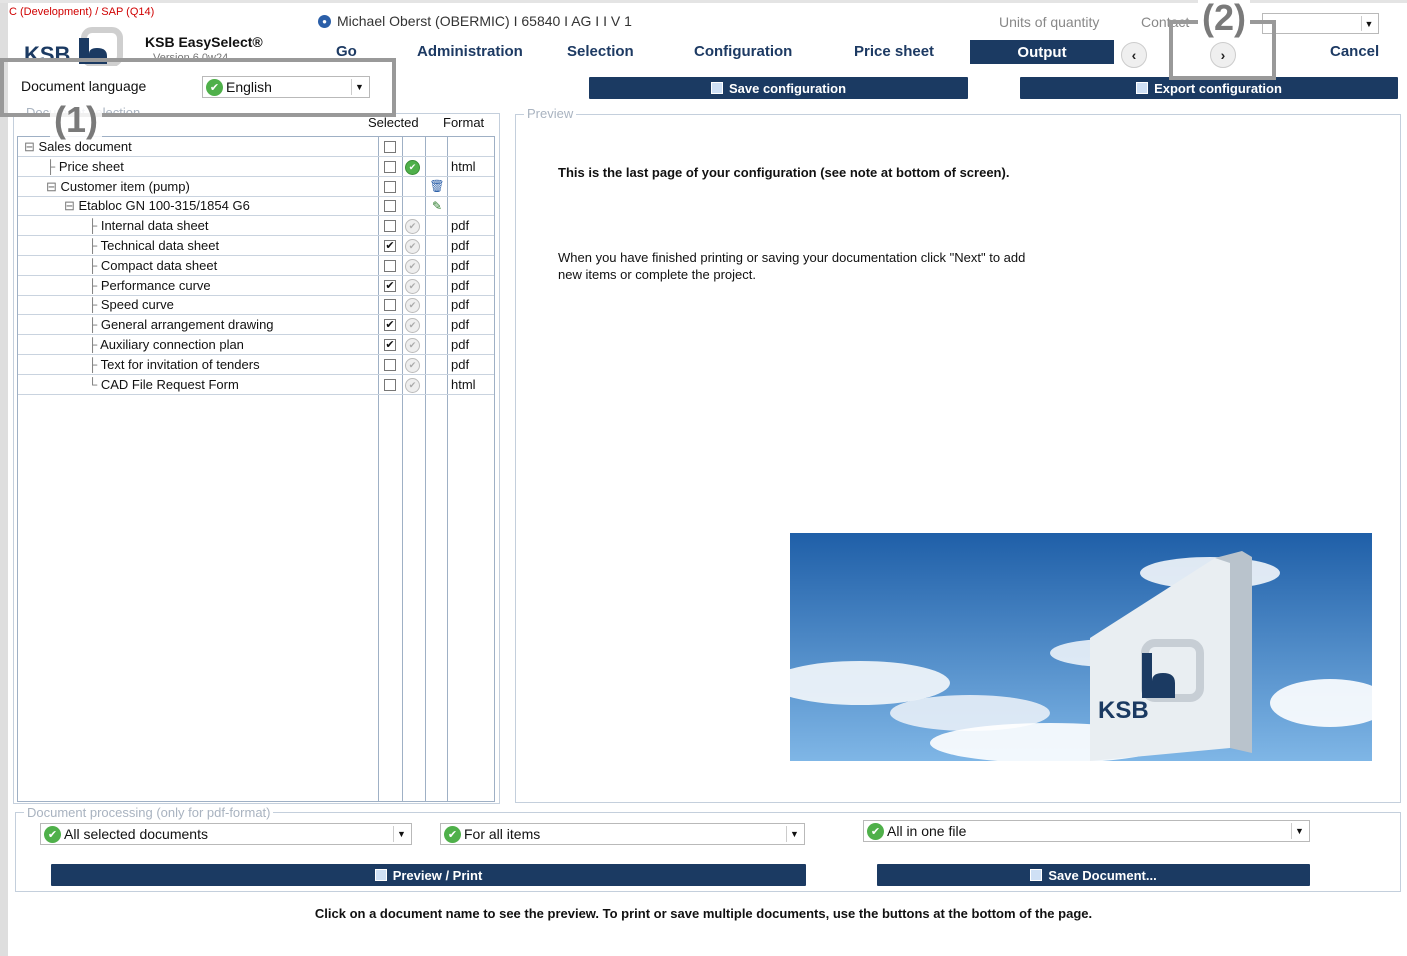 The width and height of the screenshot is (1407, 956). Describe the element at coordinates (256, 305) in the screenshot. I see `tree-row: ├ Speed curve ✔ pdf` at that location.